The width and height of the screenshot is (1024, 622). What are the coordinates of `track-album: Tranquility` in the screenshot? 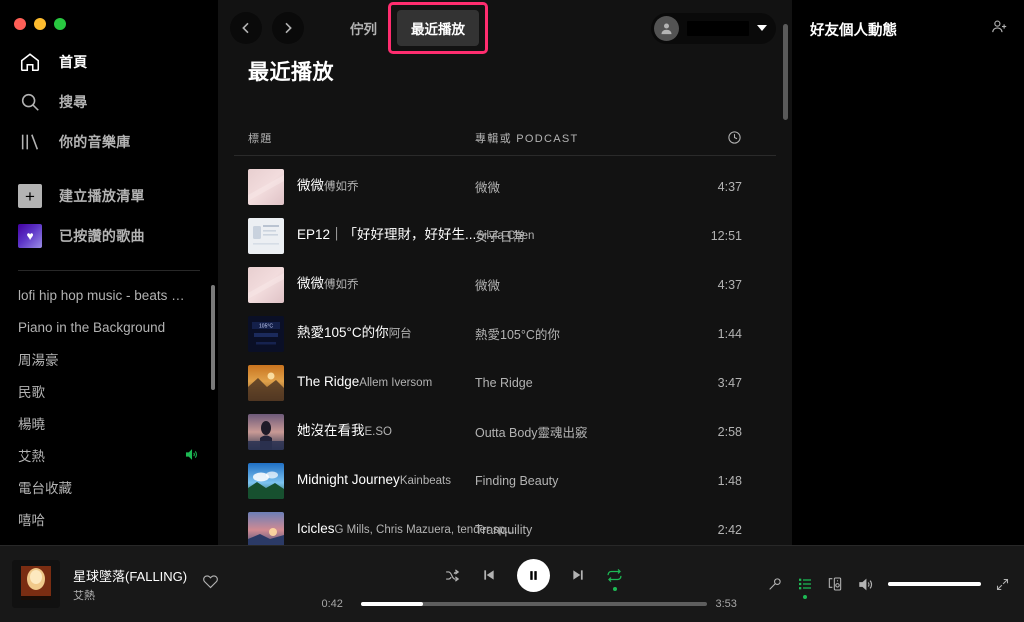 It's located at (504, 529).